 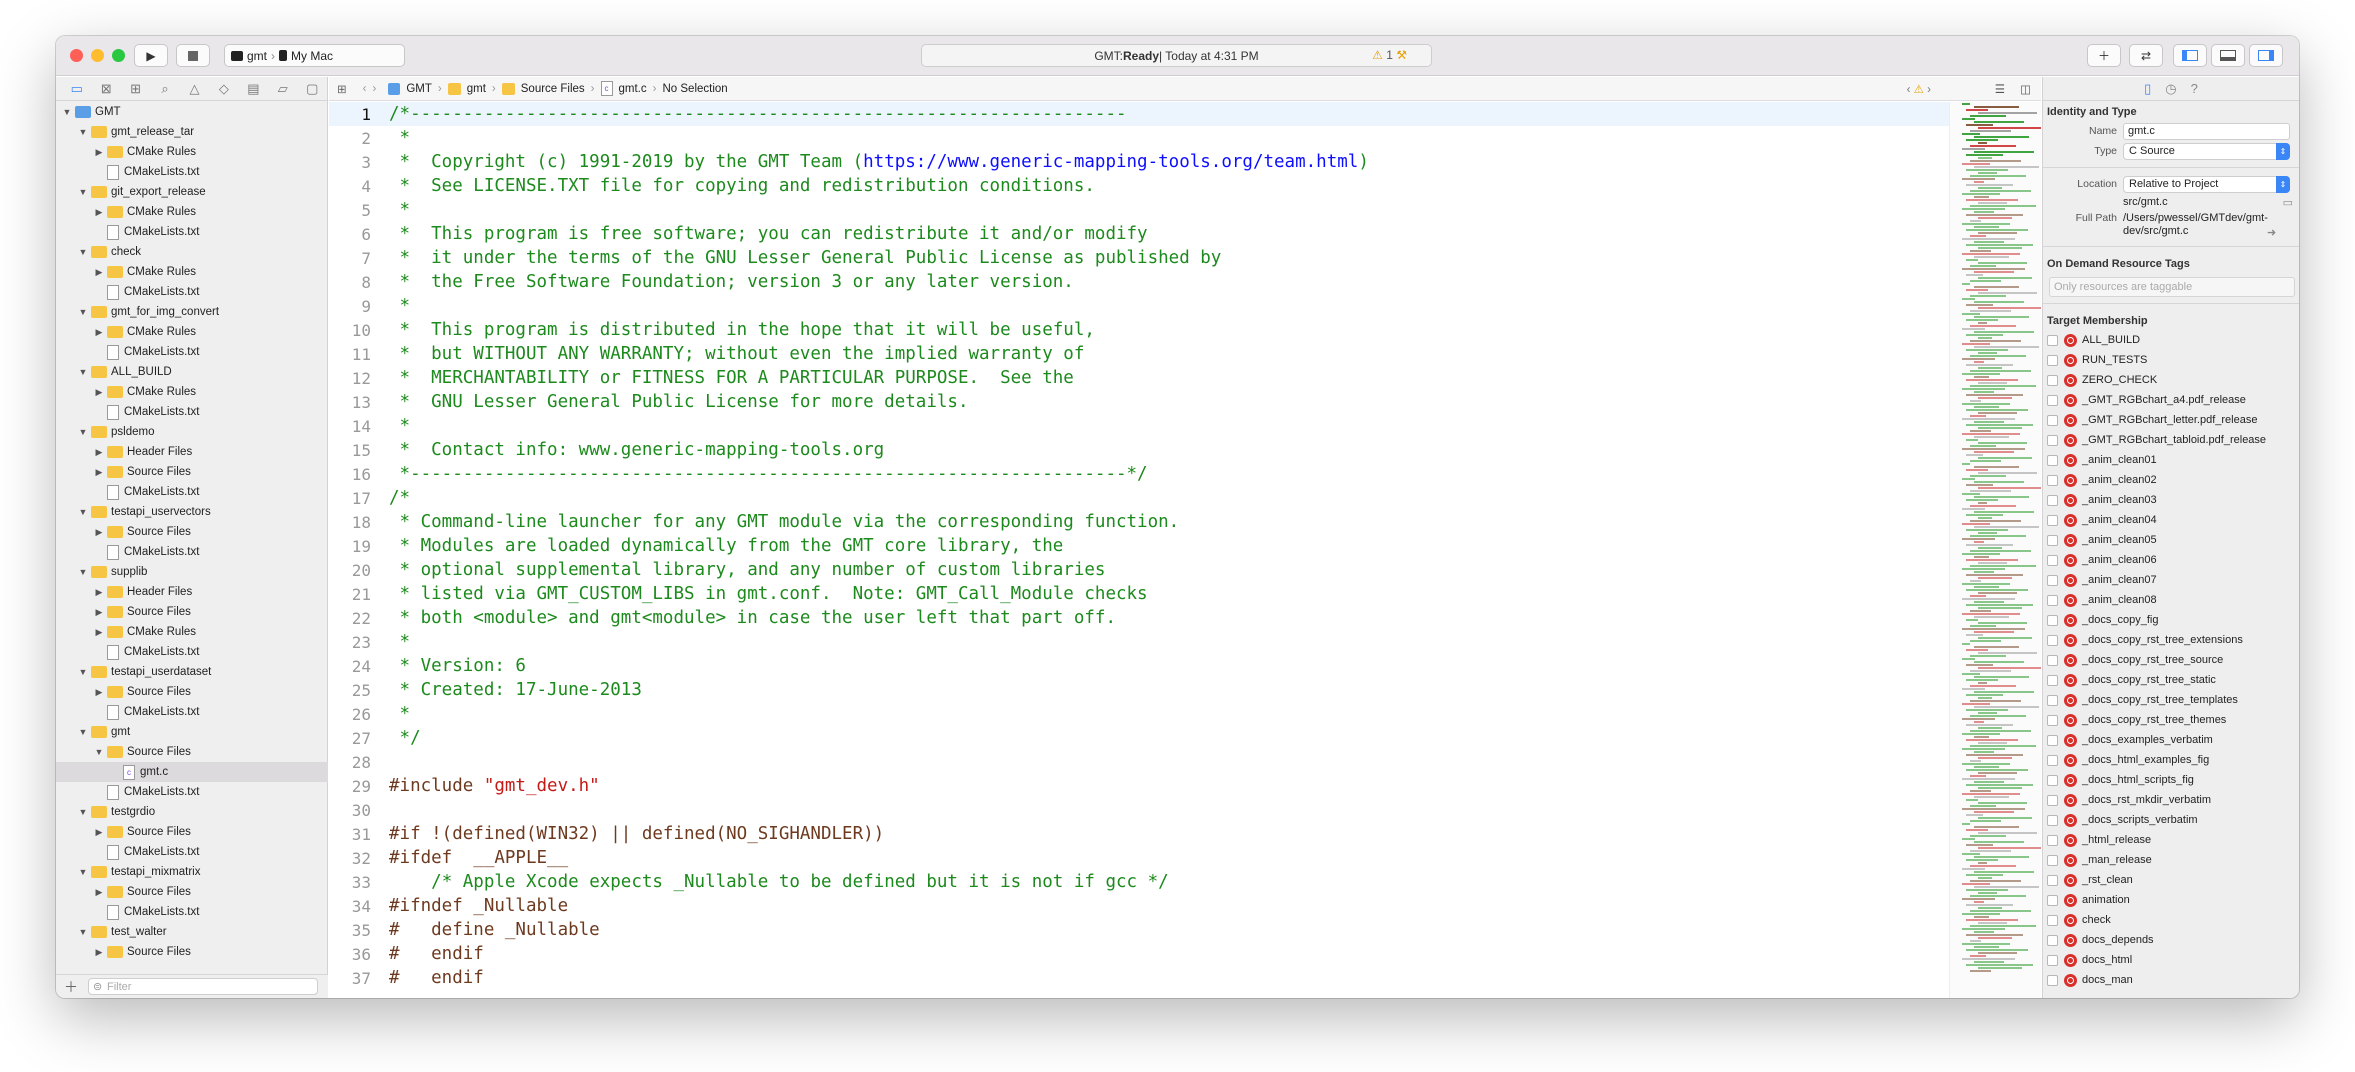 I want to click on code-review-button: ⇄, so click(x=2146, y=55).